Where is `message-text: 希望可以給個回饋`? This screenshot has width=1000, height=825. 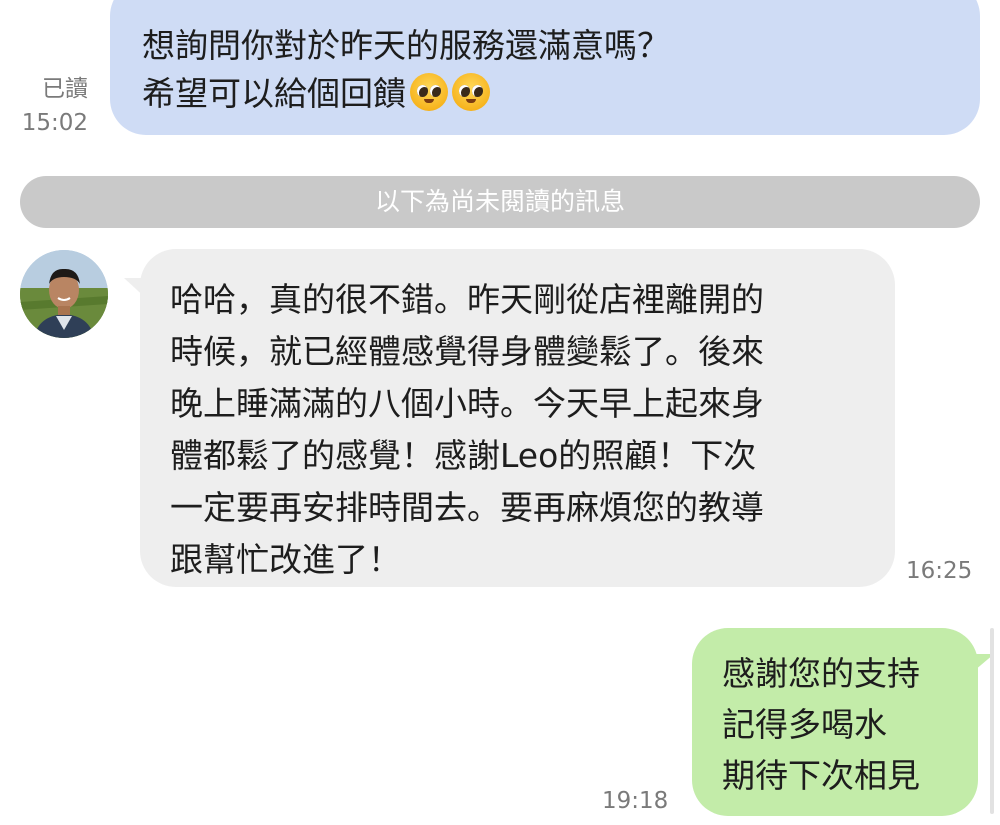
message-text: 希望可以給個回饋 is located at coordinates (274, 93).